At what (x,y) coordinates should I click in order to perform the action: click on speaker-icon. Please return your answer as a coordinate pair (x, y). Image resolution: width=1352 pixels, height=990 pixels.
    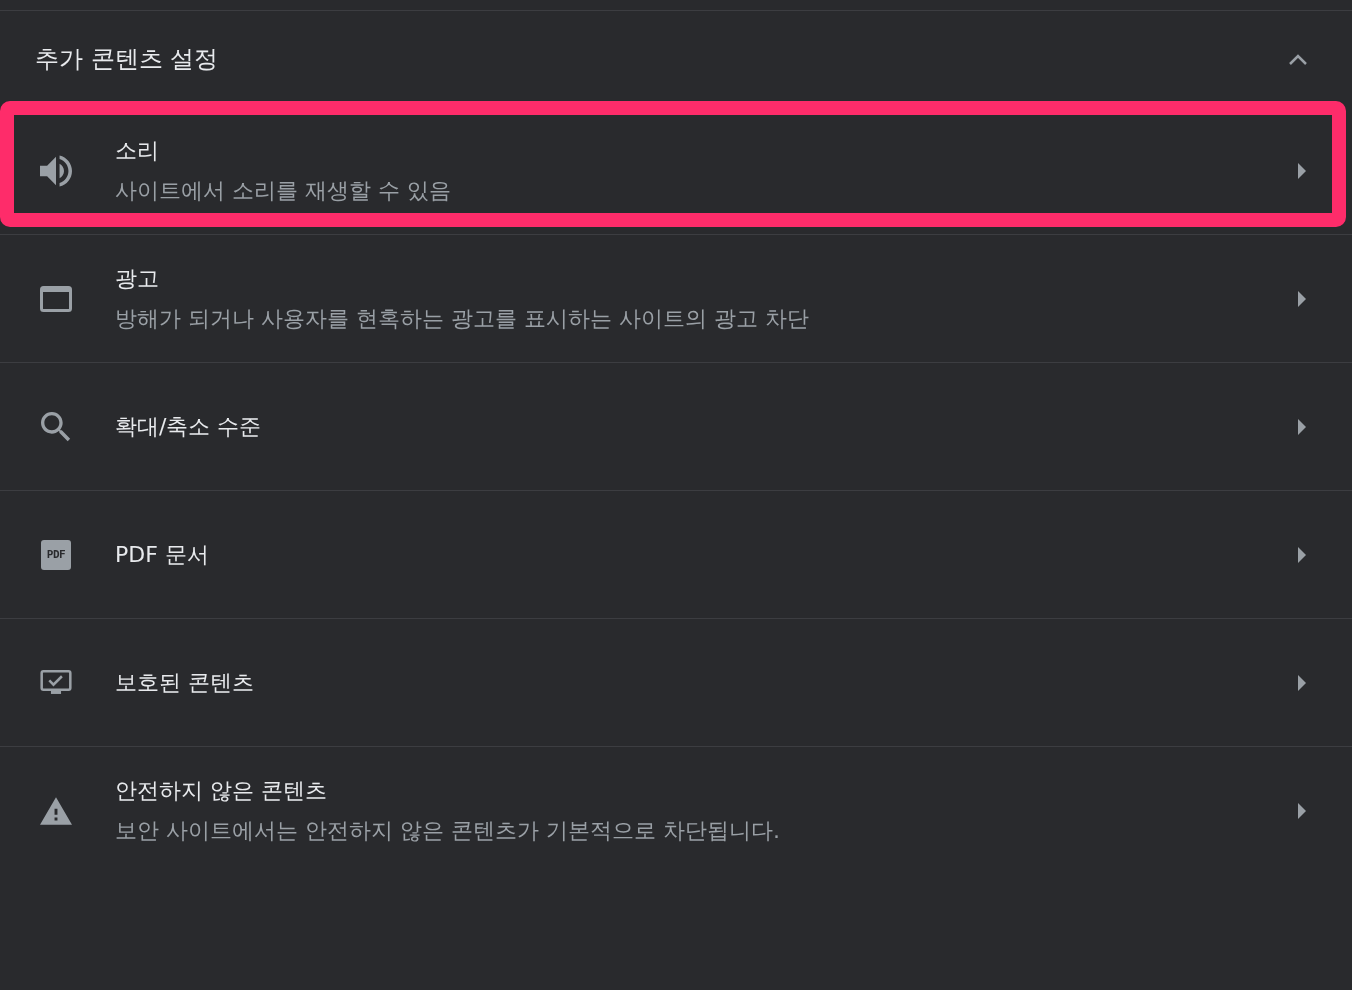
    Looking at the image, I should click on (56, 170).